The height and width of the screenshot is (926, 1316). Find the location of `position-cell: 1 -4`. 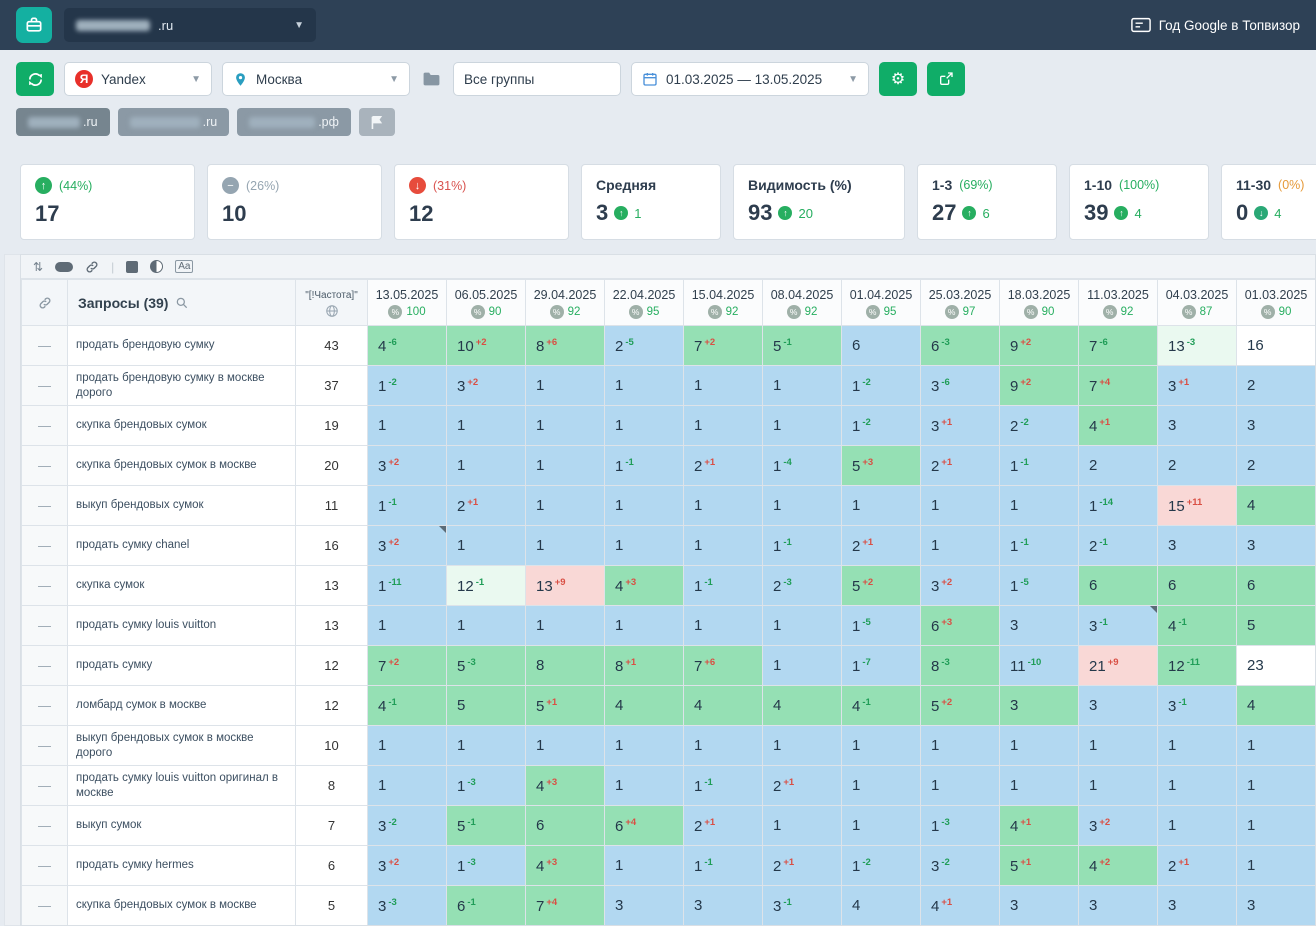

position-cell: 1 -4 is located at coordinates (802, 465).